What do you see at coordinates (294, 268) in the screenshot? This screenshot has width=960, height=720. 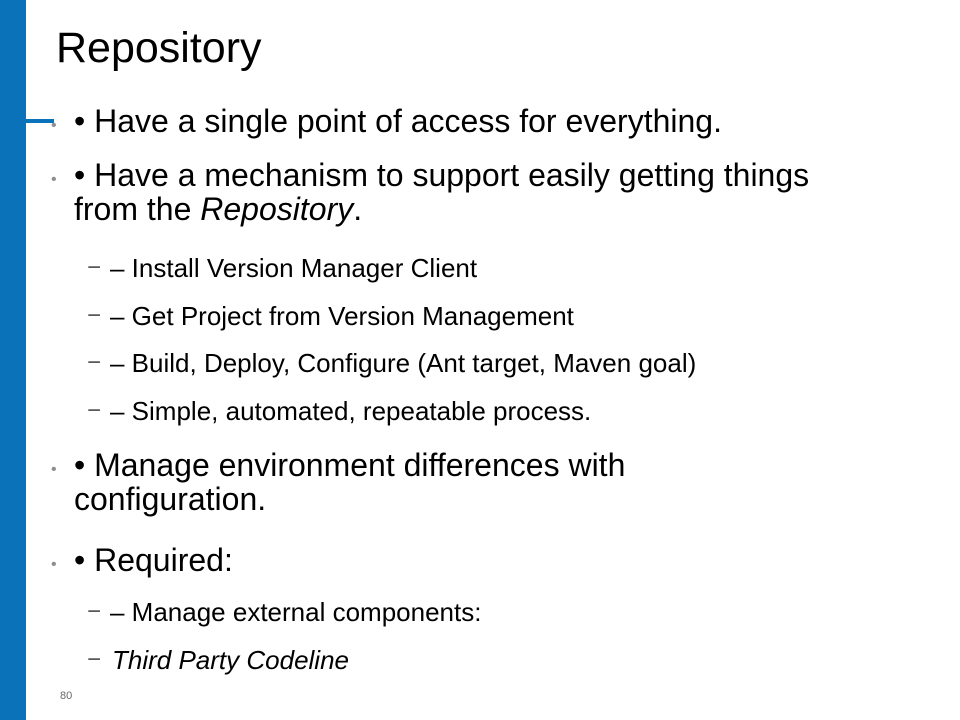 I see `sub-bullet-text: – Install Version Manager Client` at bounding box center [294, 268].